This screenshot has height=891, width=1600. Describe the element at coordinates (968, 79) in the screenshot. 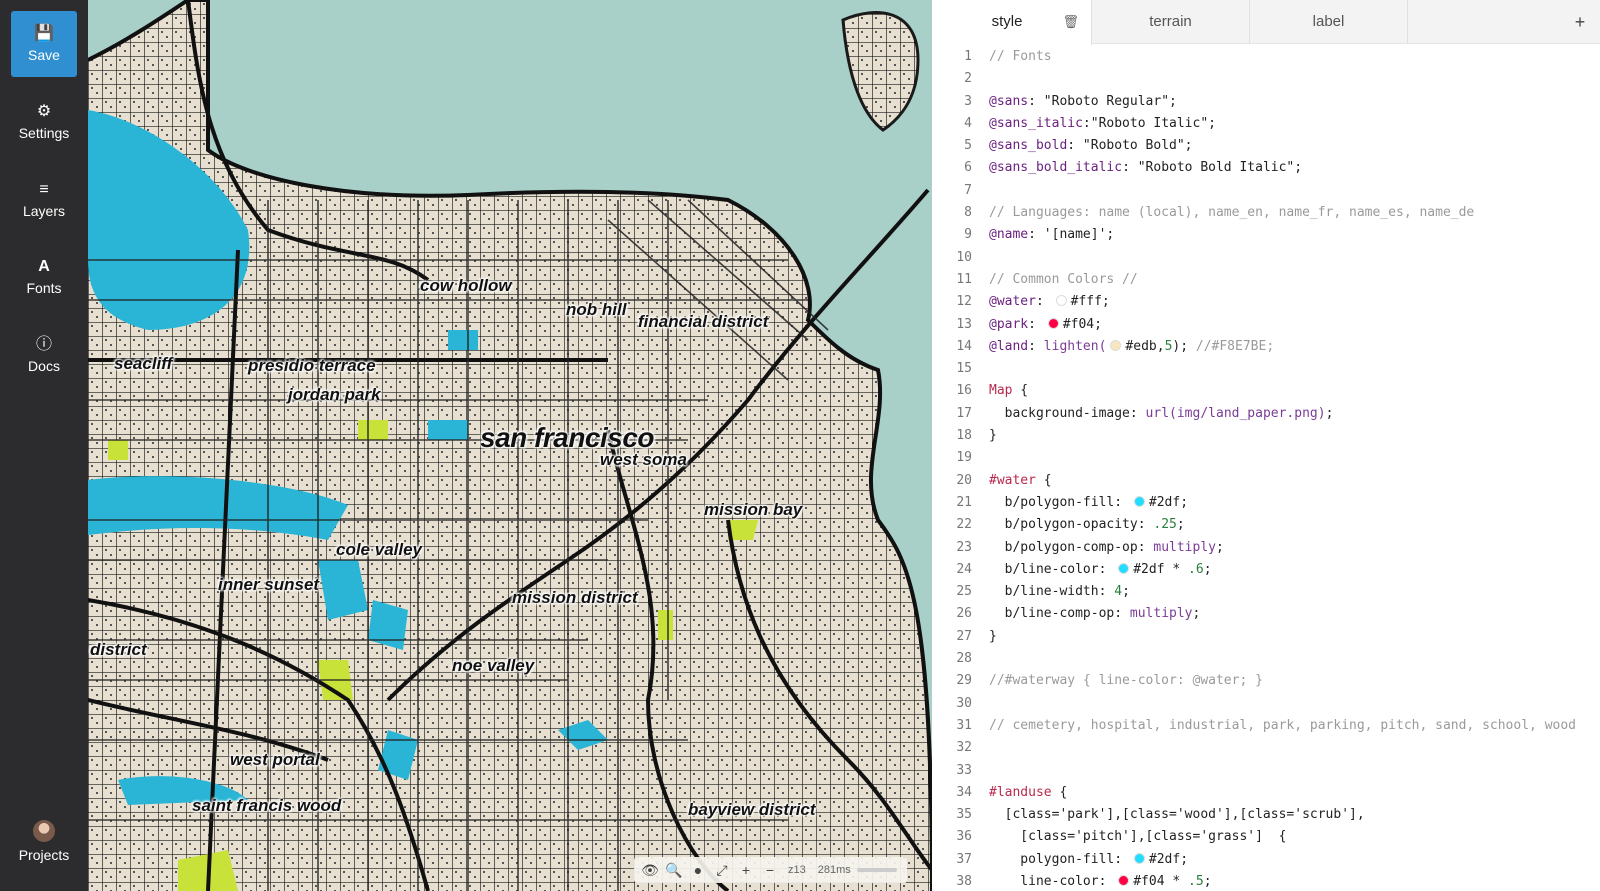

I see `line-number: 2` at that location.